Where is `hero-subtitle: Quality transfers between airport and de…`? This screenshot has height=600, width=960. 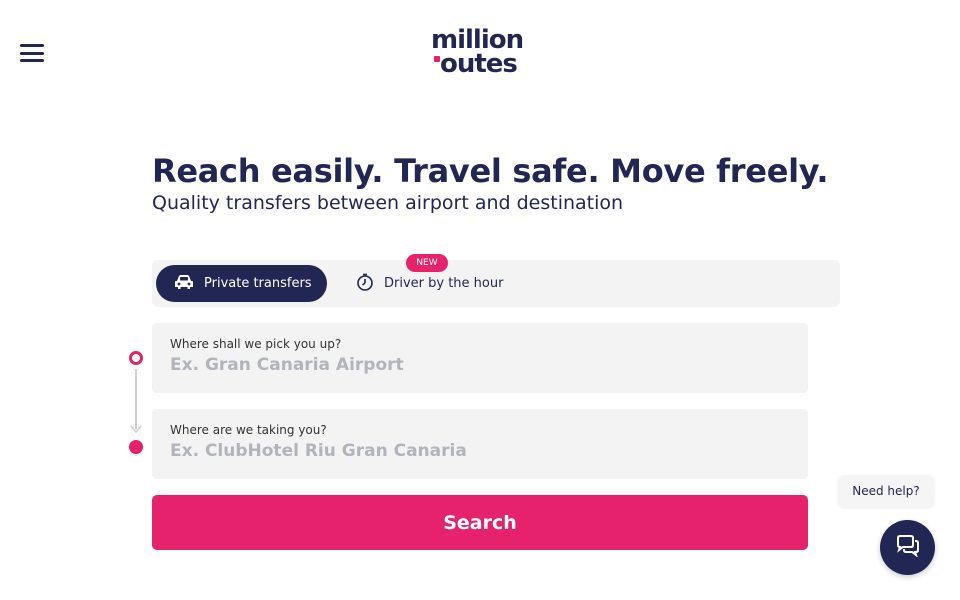
hero-subtitle: Quality transfers between airport and de… is located at coordinates (388, 203).